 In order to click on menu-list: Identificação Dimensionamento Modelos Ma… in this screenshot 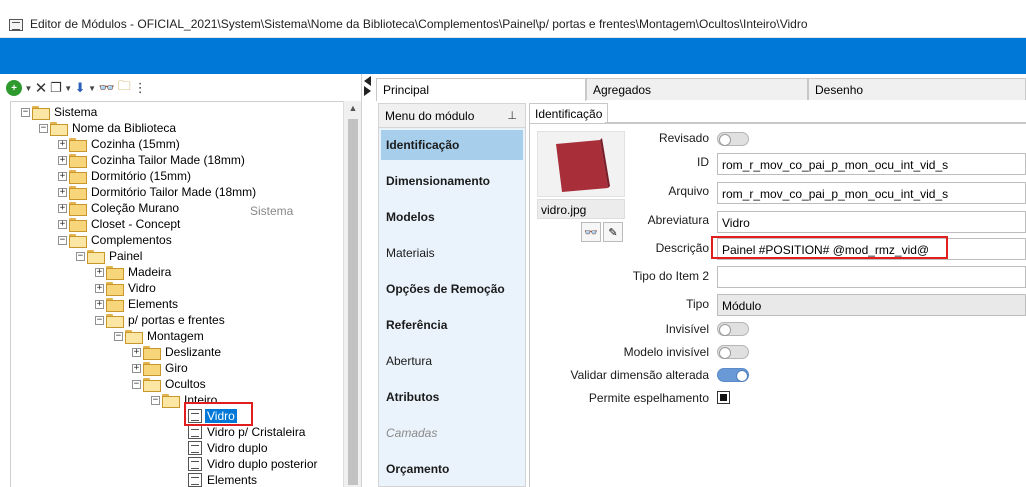, I will do `click(452, 307)`.